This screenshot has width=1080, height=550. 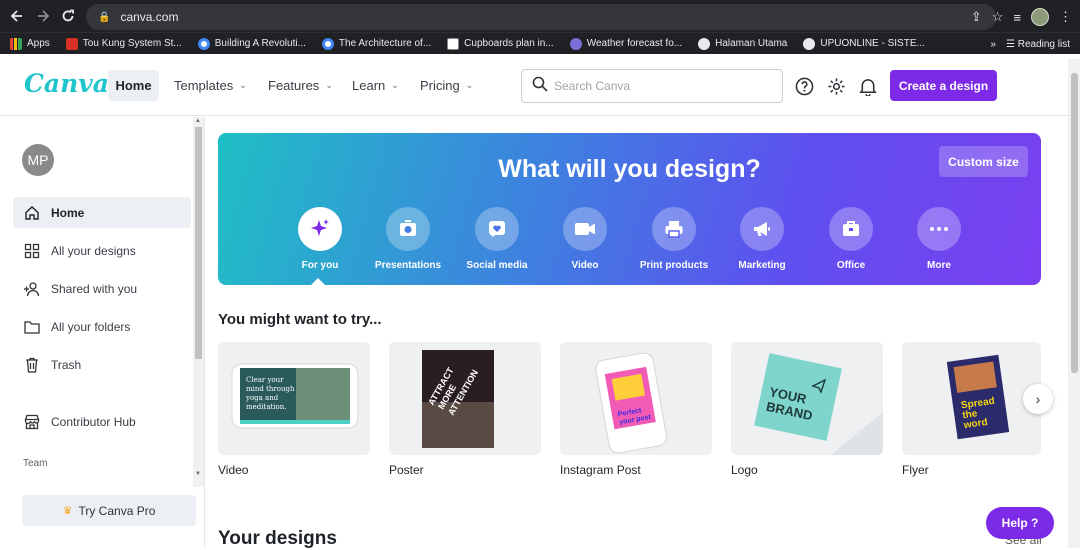 I want to click on help-circle-icon, so click(x=804, y=86).